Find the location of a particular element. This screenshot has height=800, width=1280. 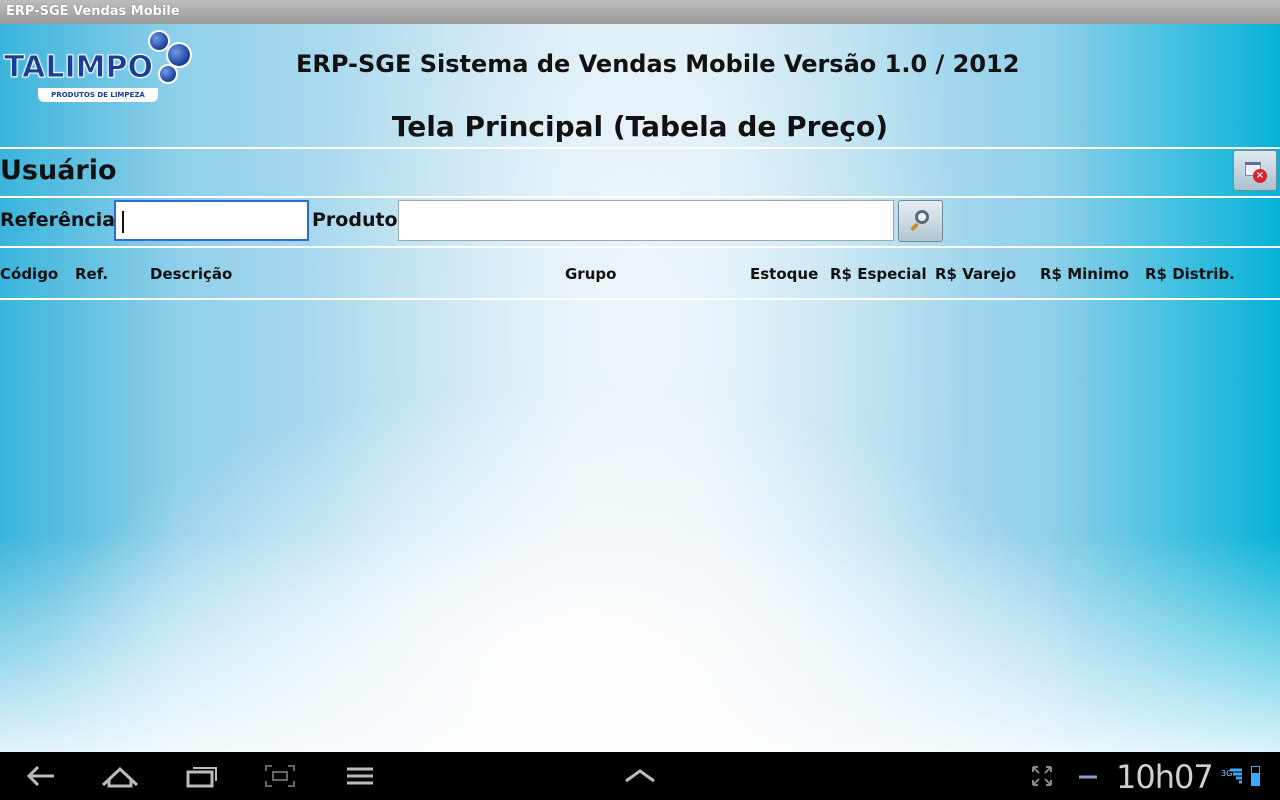

screenshot-icon is located at coordinates (280, 776).